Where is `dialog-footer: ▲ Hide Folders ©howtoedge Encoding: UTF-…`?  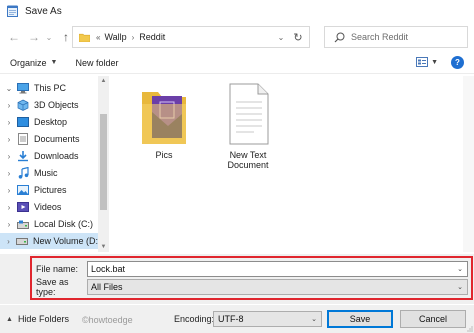 dialog-footer: ▲ Hide Folders ©howtoedge Encoding: UTF-… is located at coordinates (237, 319).